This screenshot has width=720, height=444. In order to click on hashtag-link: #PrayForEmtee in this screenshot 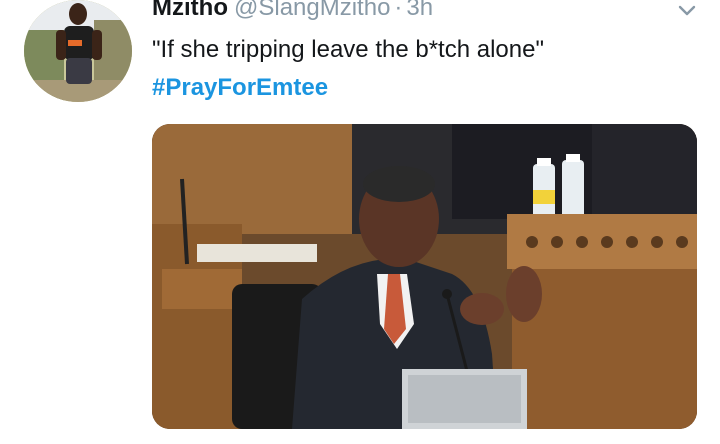, I will do `click(240, 88)`.